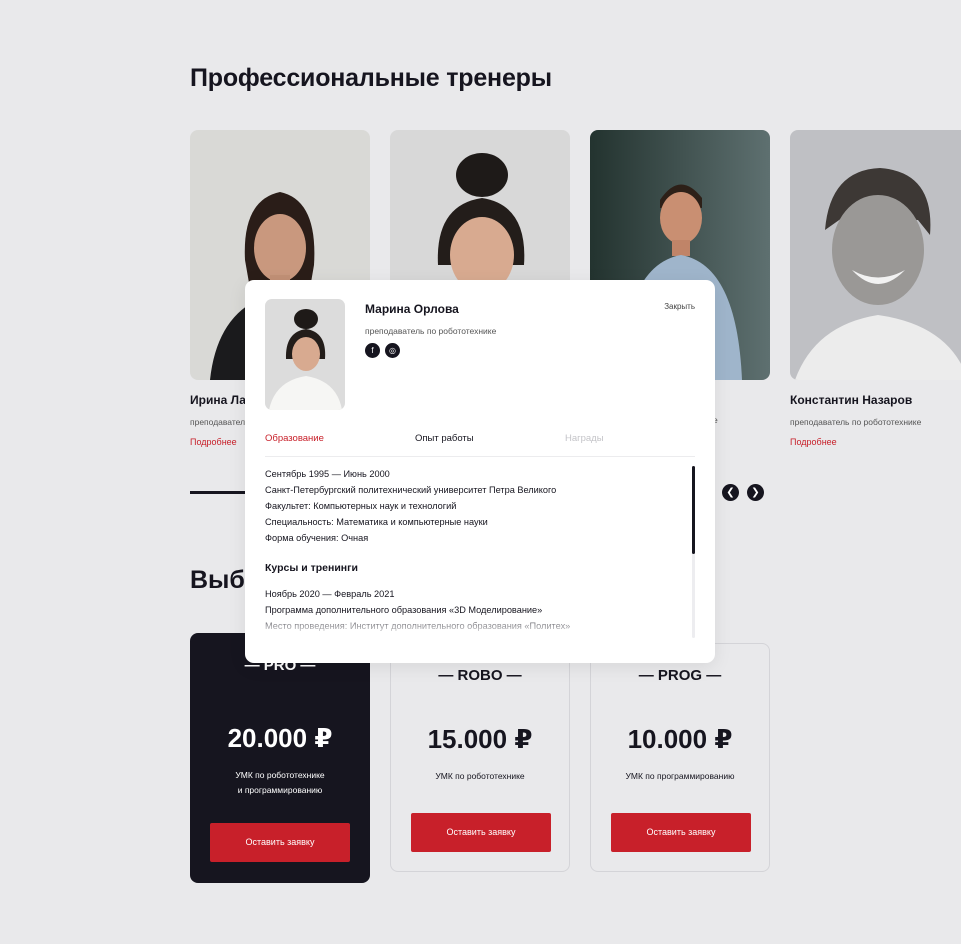 The height and width of the screenshot is (944, 961). I want to click on tab-education: Образование, so click(294, 438).